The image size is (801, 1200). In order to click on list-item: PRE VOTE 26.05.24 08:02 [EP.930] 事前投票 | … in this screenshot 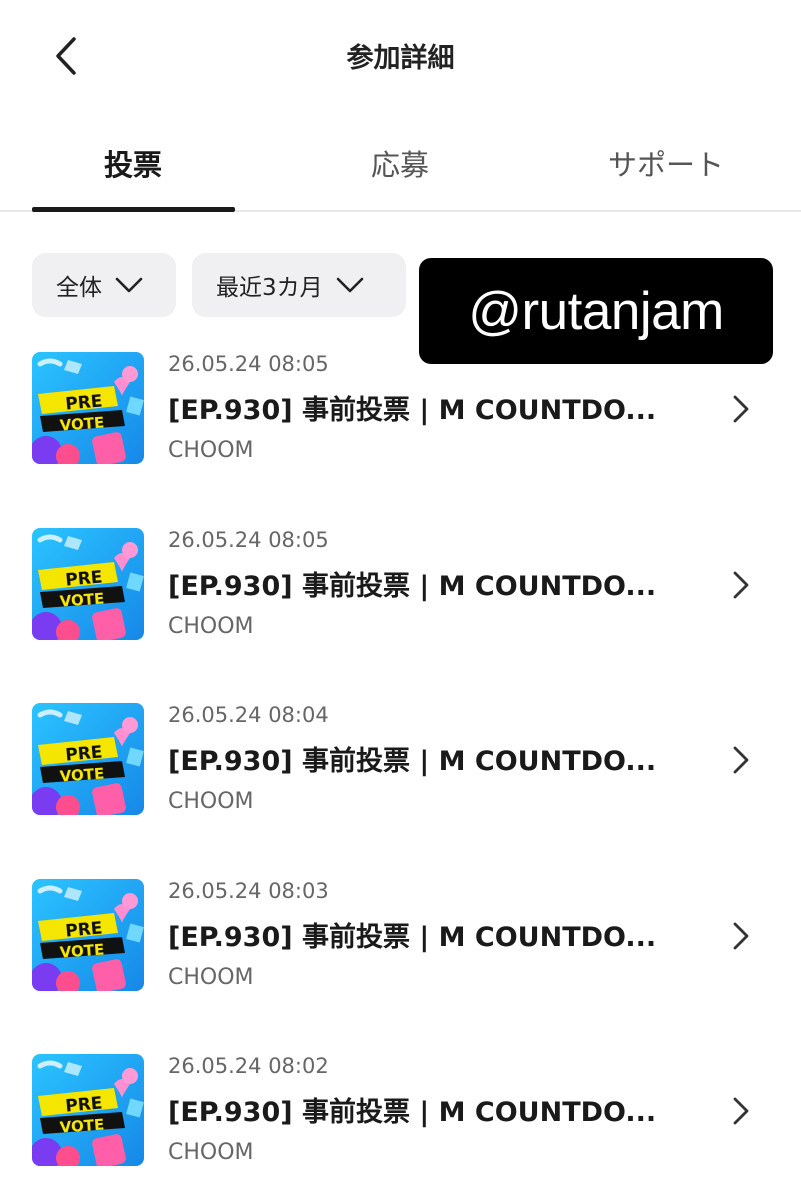, I will do `click(400, 1112)`.